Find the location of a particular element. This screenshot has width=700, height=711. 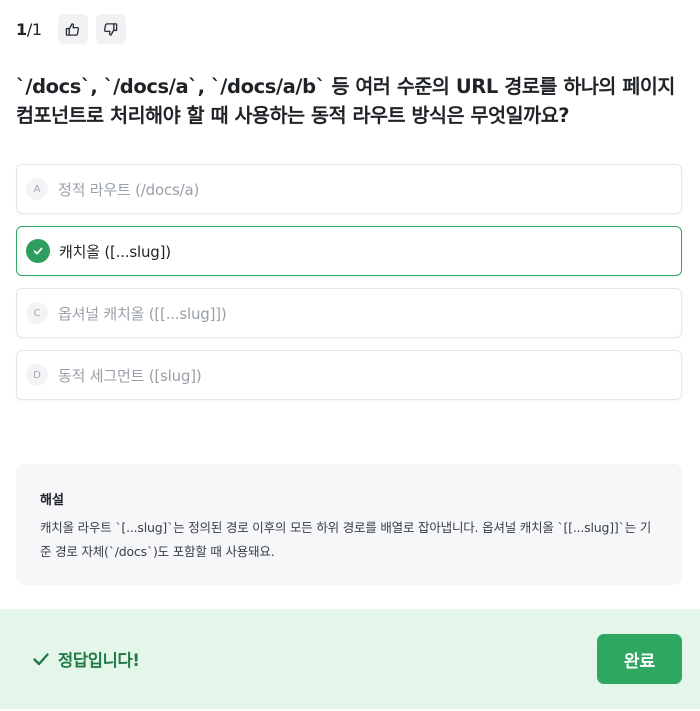

option-label: 정적 라우트 (/docs/a) is located at coordinates (129, 189).